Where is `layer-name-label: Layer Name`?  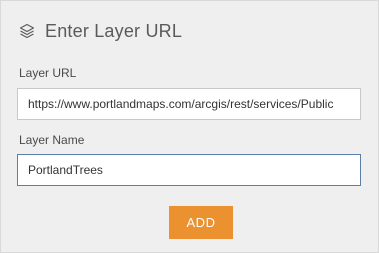
layer-name-label: Layer Name is located at coordinates (52, 140).